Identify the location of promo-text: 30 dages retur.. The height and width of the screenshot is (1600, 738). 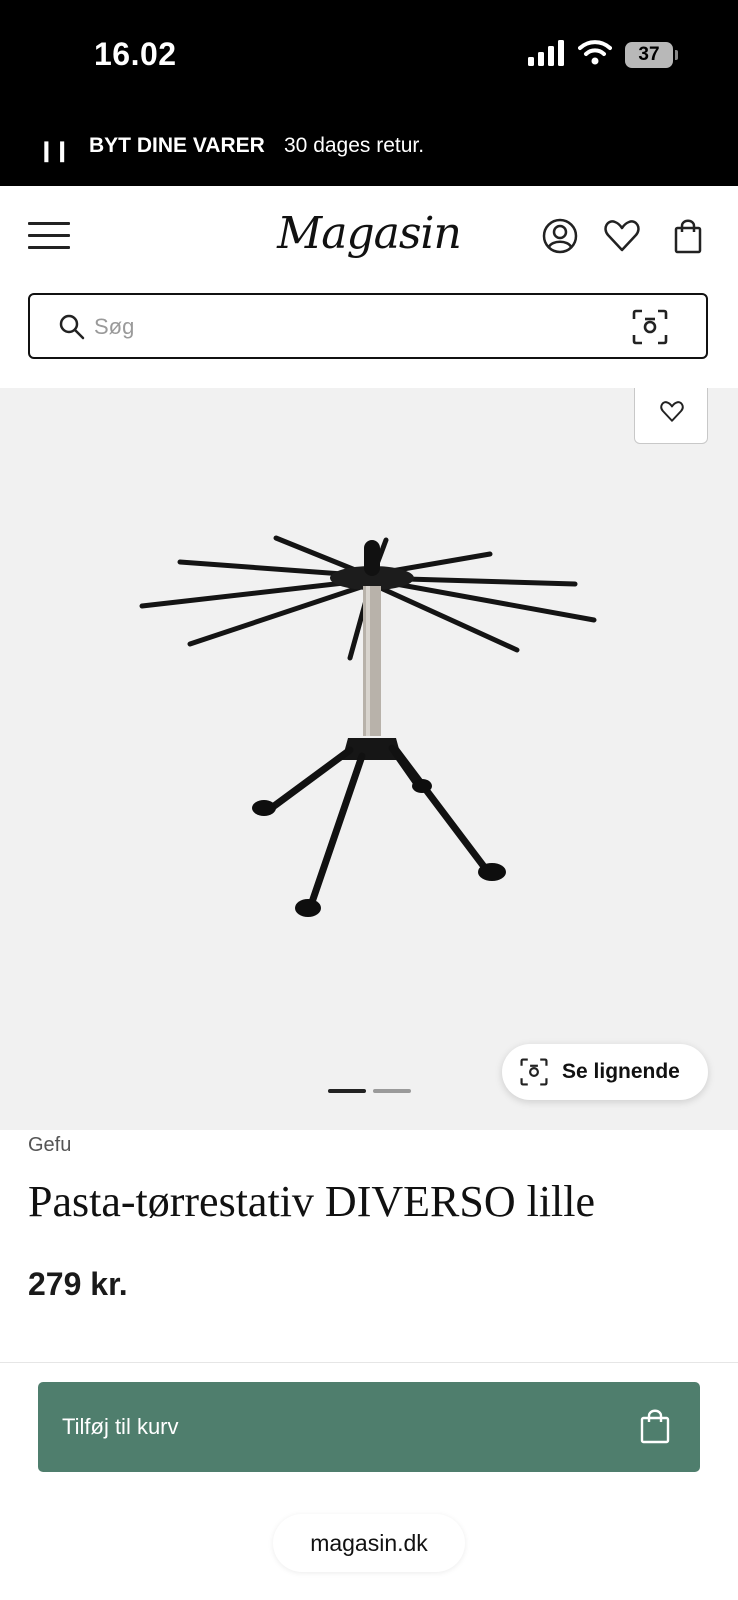
(354, 145).